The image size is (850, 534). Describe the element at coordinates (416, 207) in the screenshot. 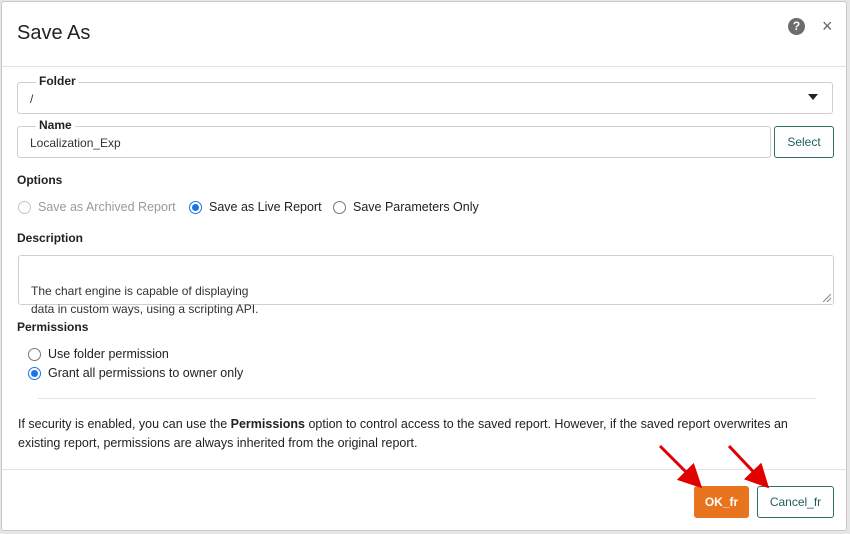

I see `radio-save-parameters-label: Save Parameters Only` at that location.